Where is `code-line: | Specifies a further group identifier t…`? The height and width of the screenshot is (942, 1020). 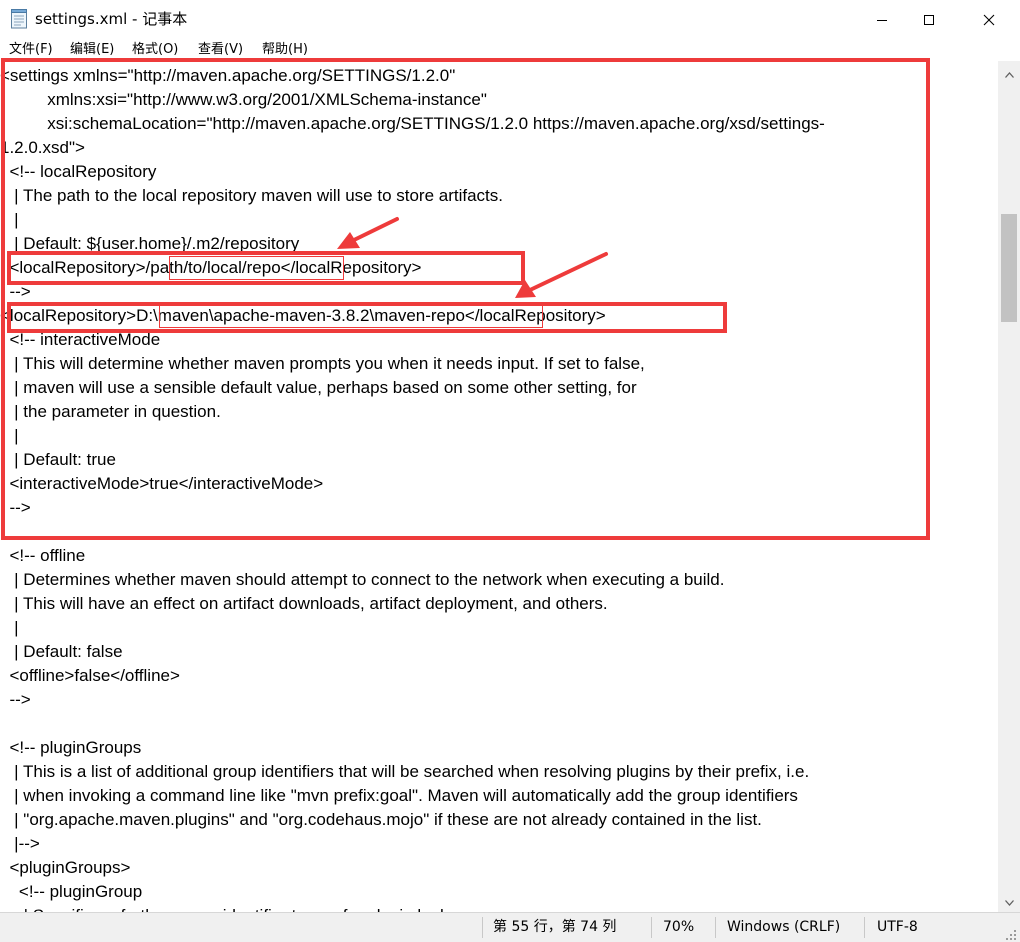
code-line: | Specifies a further group identifier t… is located at coordinates (236, 908).